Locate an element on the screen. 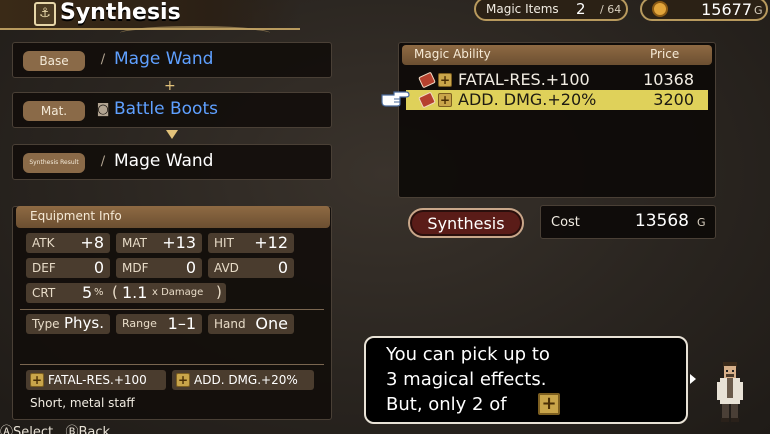 This screenshot has width=770, height=434. gold-unit: G is located at coordinates (758, 10).